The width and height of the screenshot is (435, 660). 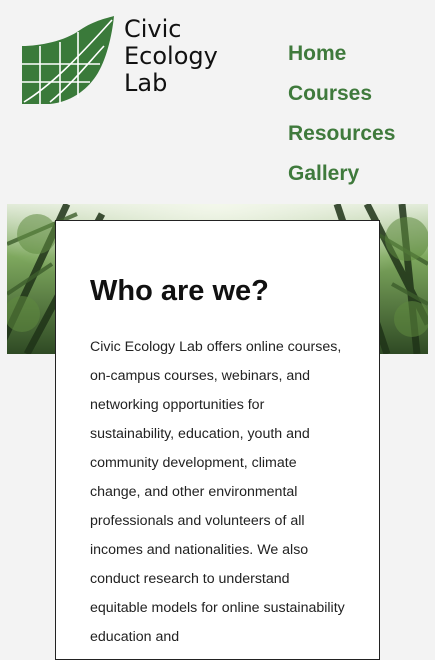 I want to click on logo-line-2: Ecology, so click(x=171, y=56).